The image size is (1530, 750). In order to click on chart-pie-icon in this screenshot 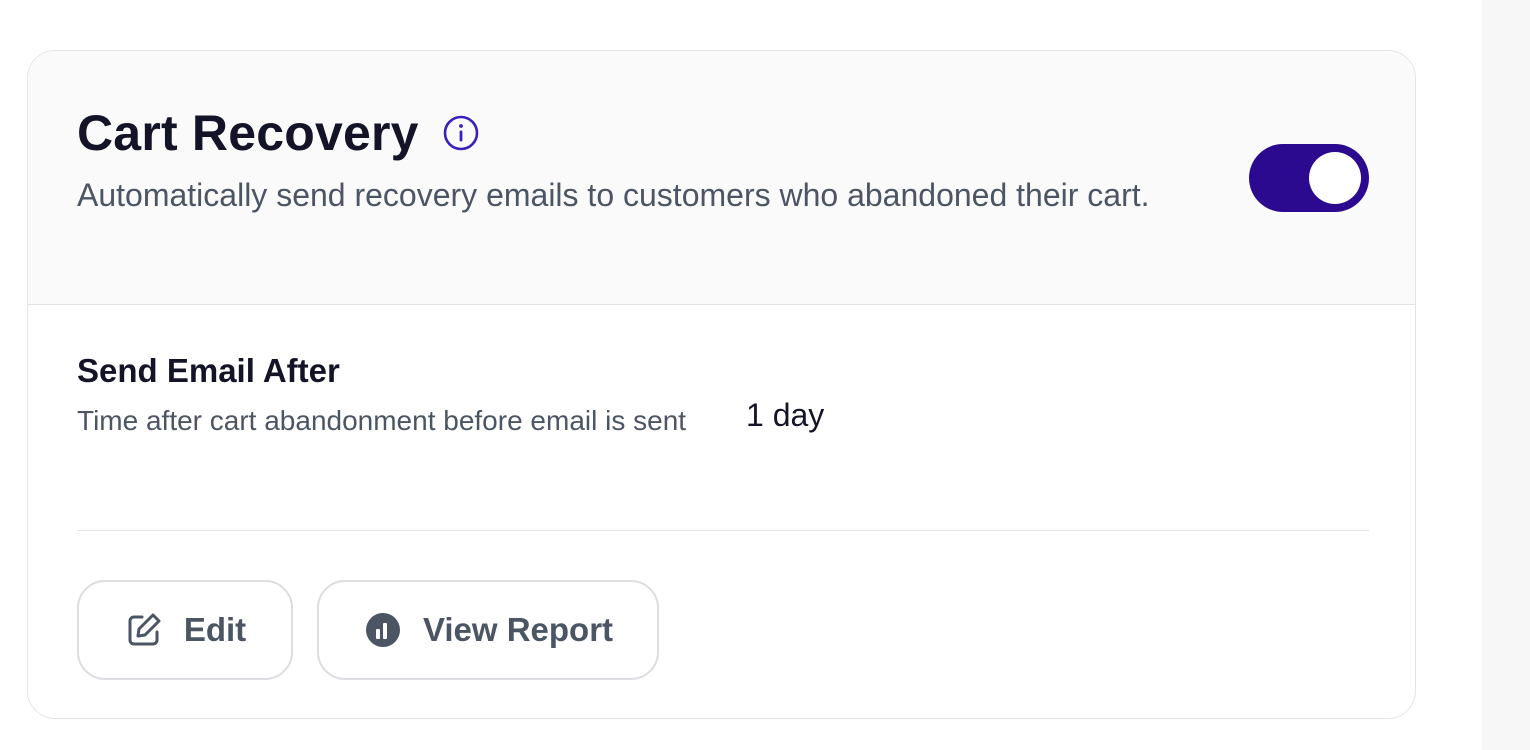, I will do `click(383, 630)`.